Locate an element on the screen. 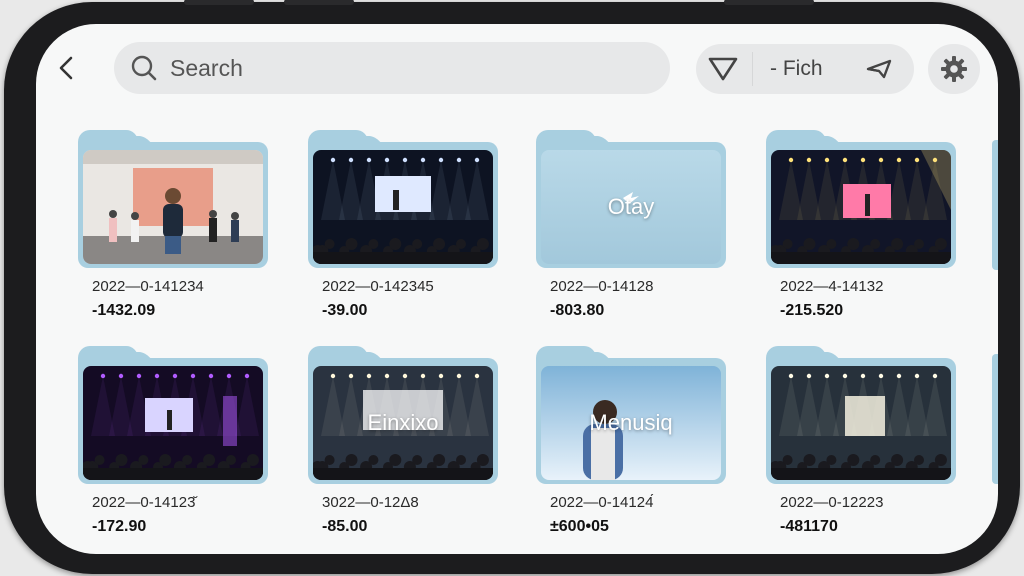 Image resolution: width=1024 pixels, height=576 pixels. folder-card: 2022—0-142345 -39.00 is located at coordinates (404, 230).